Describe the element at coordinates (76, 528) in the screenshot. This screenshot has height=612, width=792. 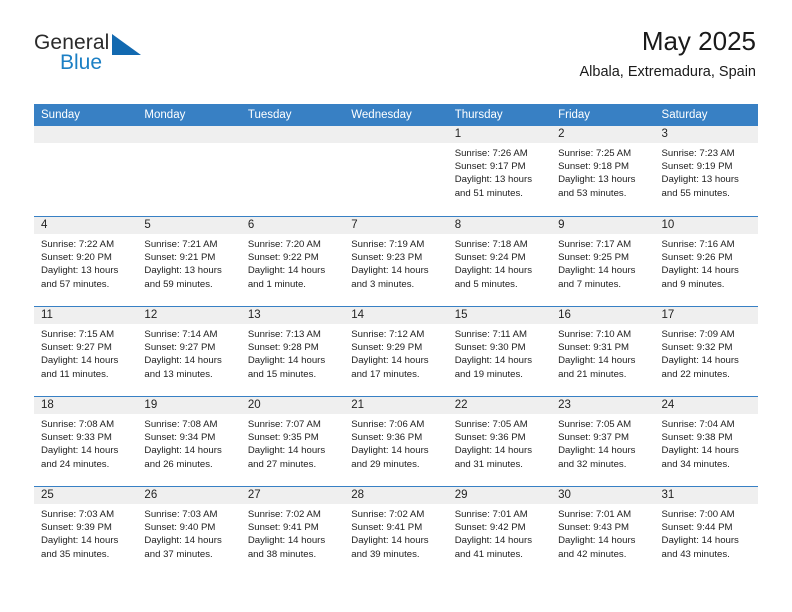
I see `sunset-text: Sunset: 9:39 PM` at that location.